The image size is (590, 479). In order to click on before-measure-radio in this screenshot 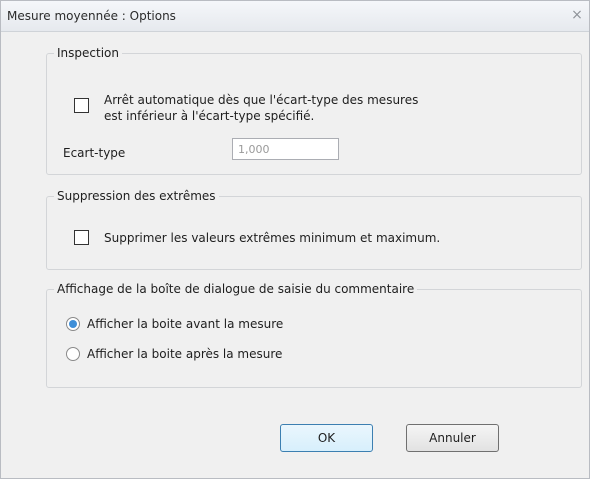, I will do `click(73, 324)`.